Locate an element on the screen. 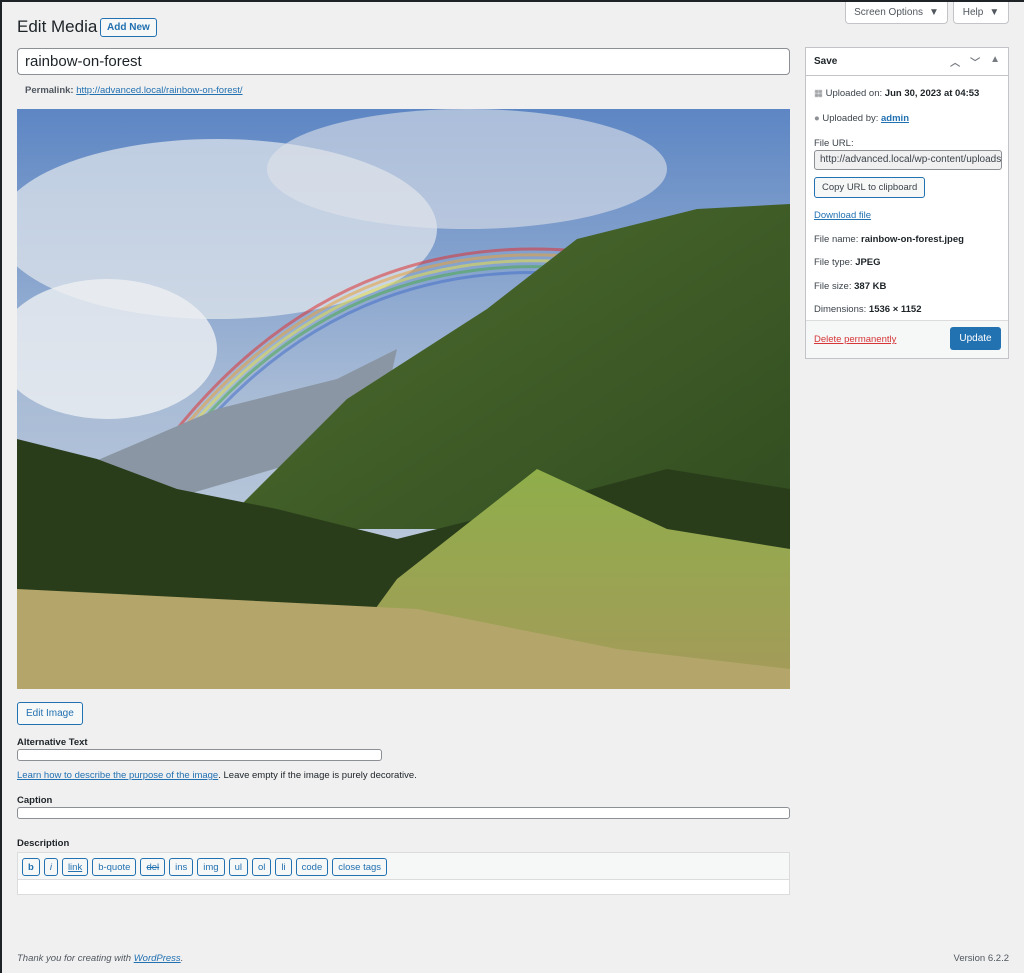 This screenshot has width=1024, height=973. uploaded-by-link: admin is located at coordinates (895, 118).